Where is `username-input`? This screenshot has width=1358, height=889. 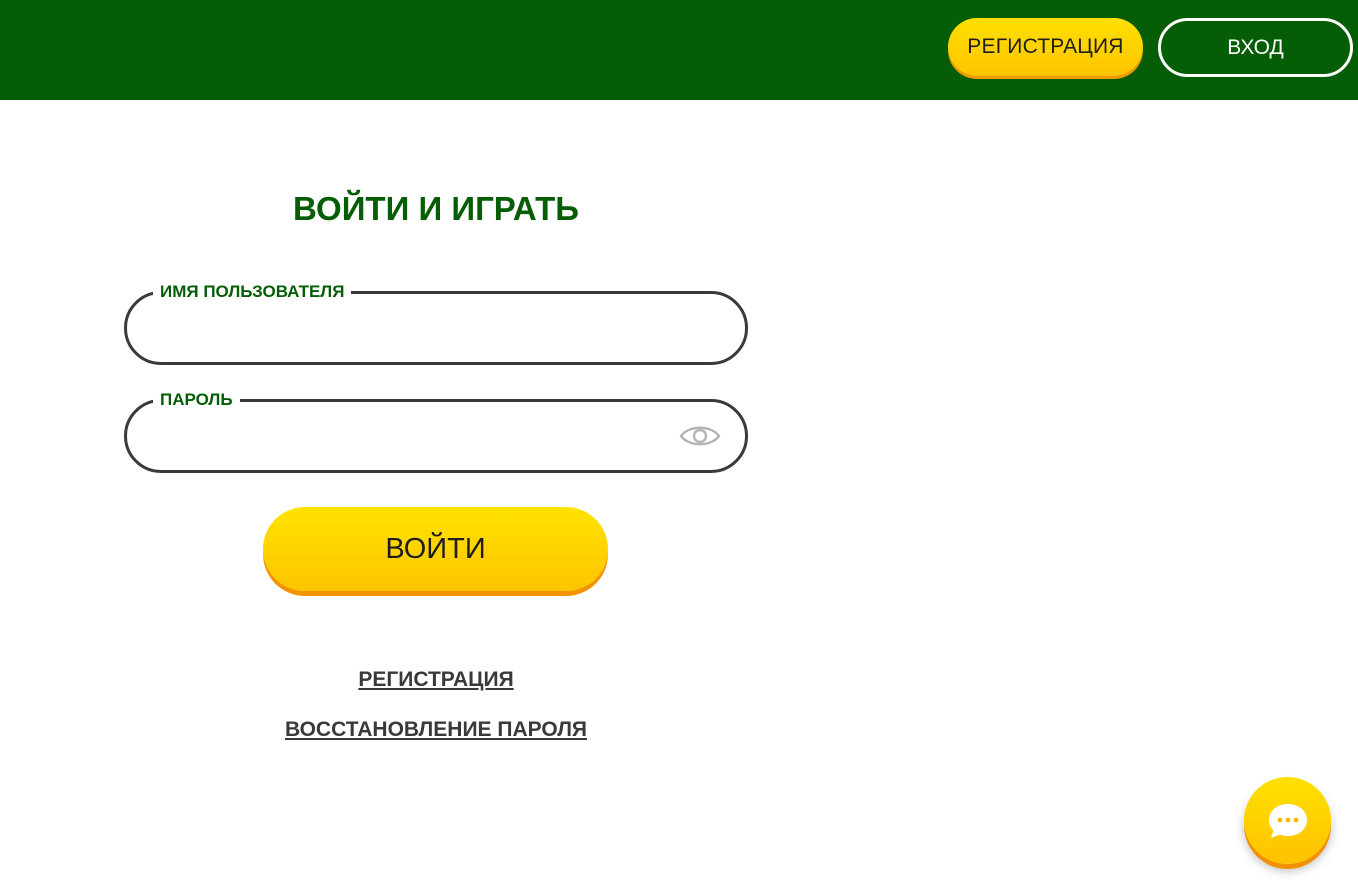
username-input is located at coordinates (412, 328).